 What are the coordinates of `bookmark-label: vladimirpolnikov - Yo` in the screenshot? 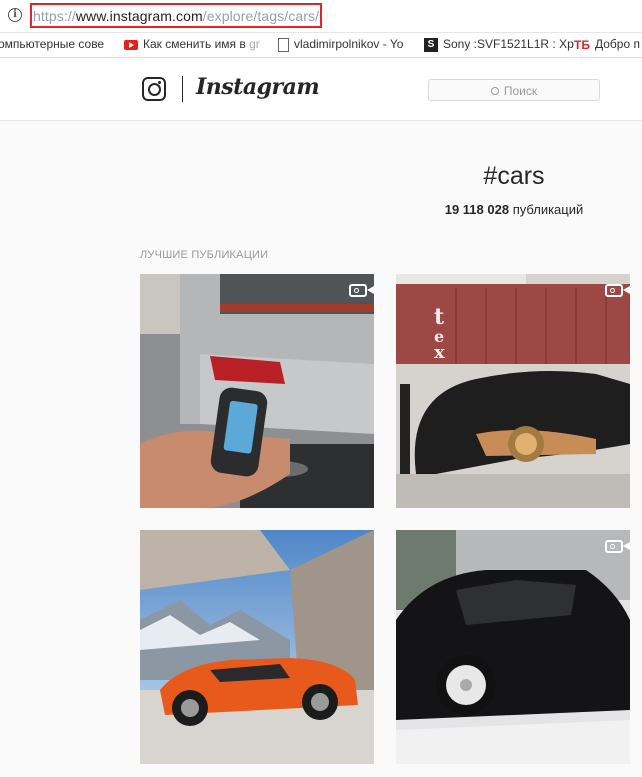 It's located at (349, 44).